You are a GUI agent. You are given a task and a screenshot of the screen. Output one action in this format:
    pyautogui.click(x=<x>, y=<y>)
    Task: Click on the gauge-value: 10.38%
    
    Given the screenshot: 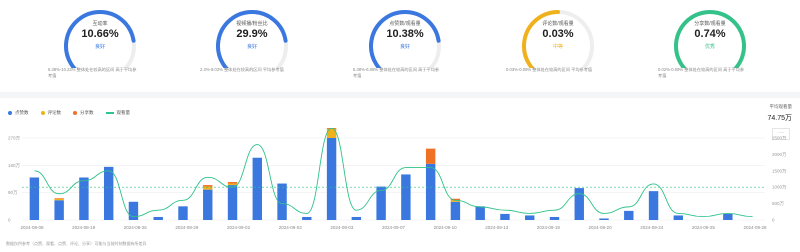 What is the action you would take?
    pyautogui.click(x=405, y=34)
    